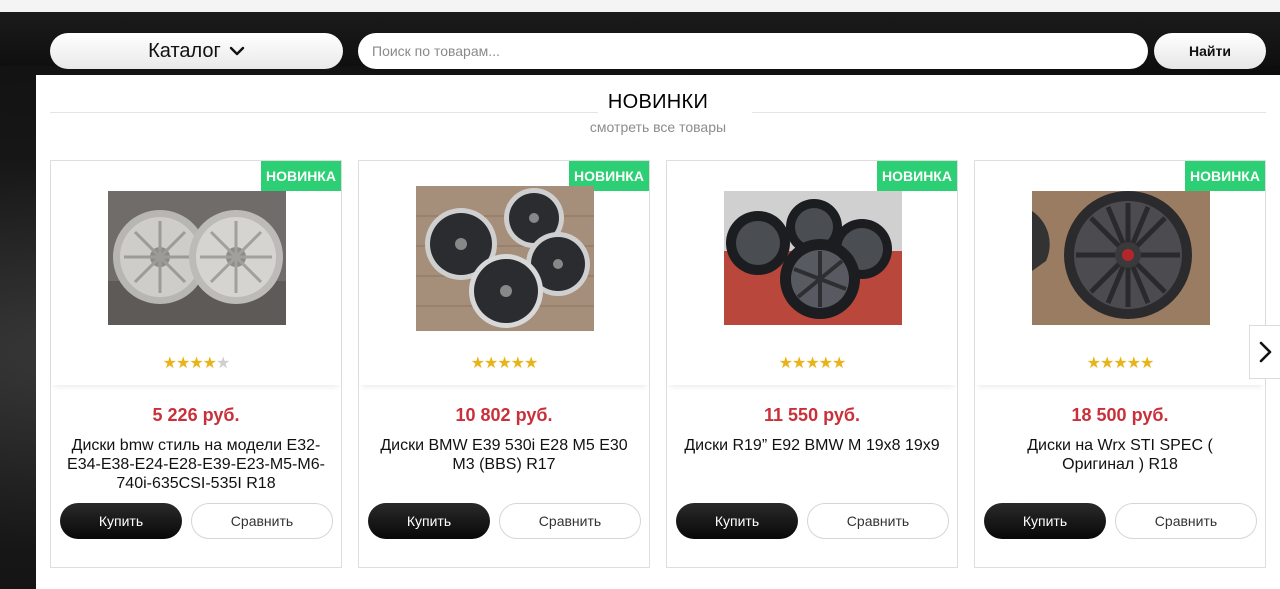  I want to click on carousel-next-button, so click(1264, 352).